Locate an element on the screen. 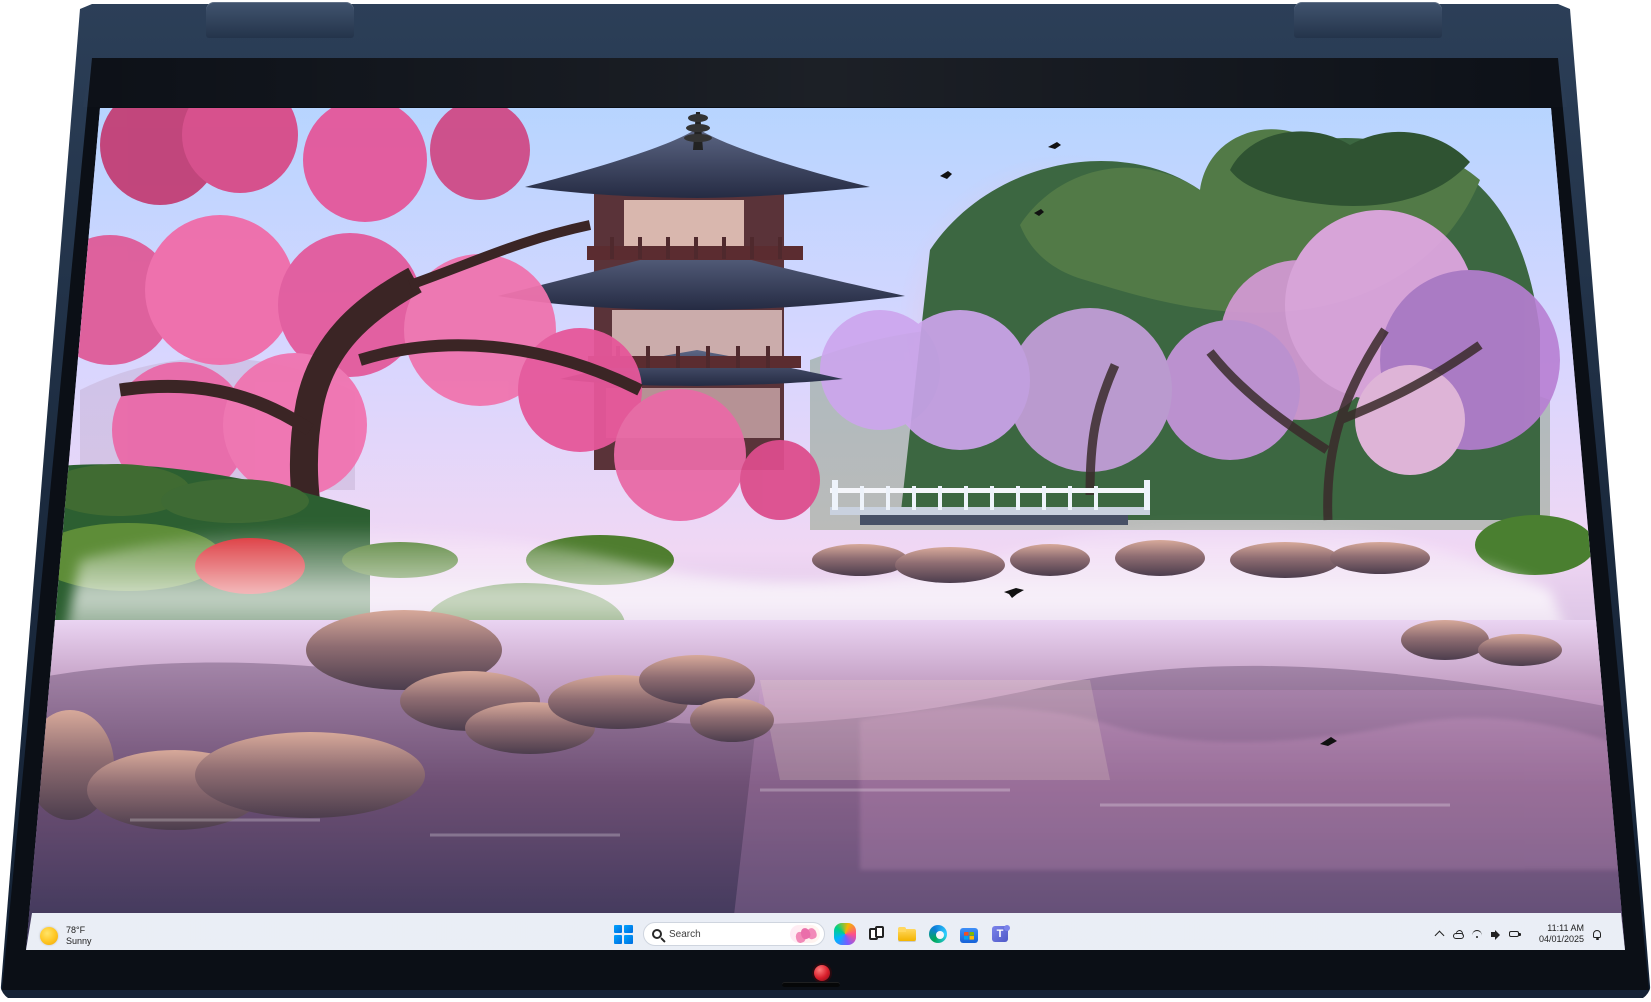  weather-text: 78°F Sunny is located at coordinates (79, 936).